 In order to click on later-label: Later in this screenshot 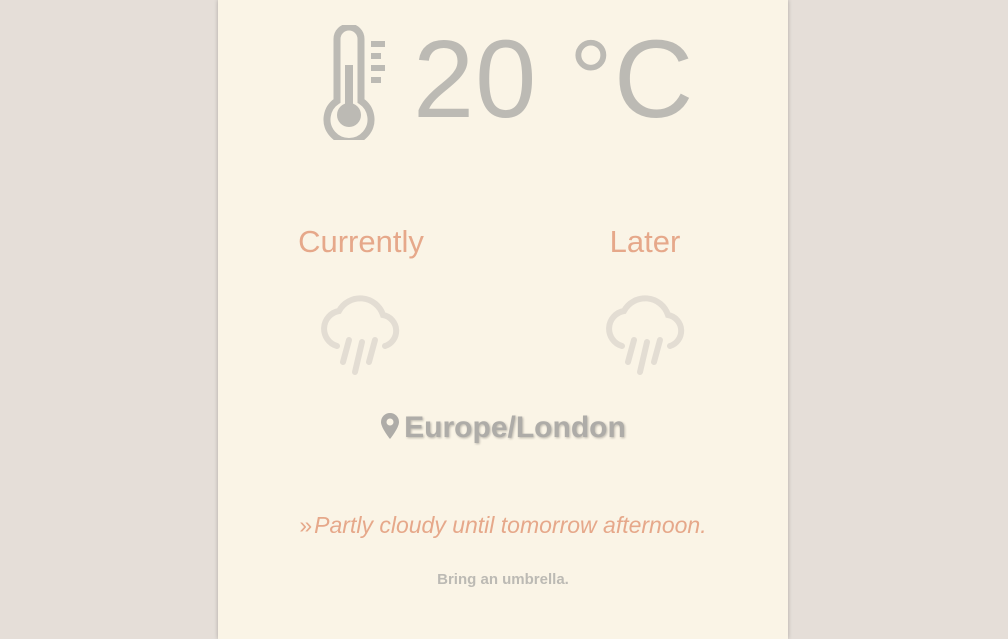, I will do `click(645, 241)`.